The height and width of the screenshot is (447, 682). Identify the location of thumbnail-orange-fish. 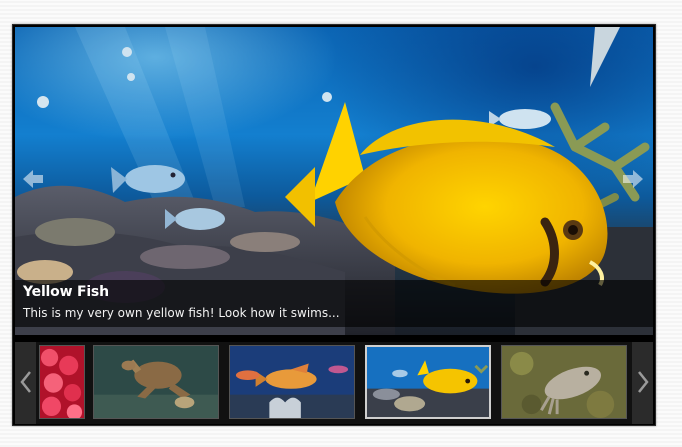
(292, 382).